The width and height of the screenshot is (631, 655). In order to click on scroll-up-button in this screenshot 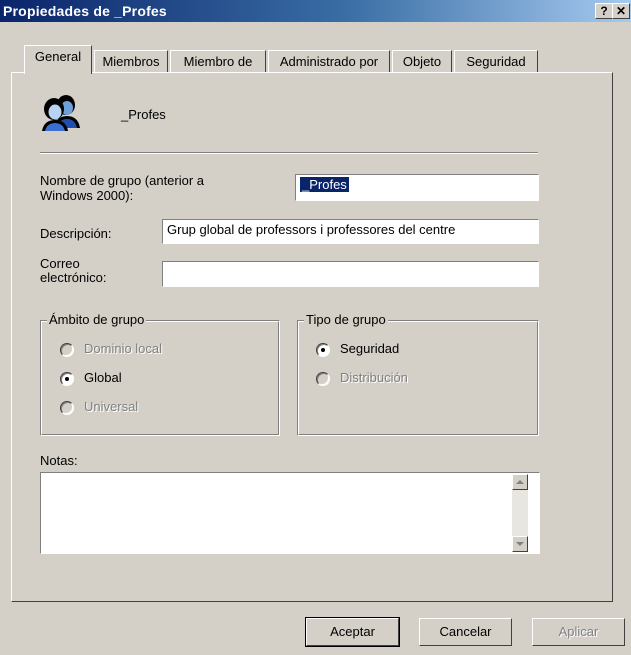, I will do `click(520, 482)`.